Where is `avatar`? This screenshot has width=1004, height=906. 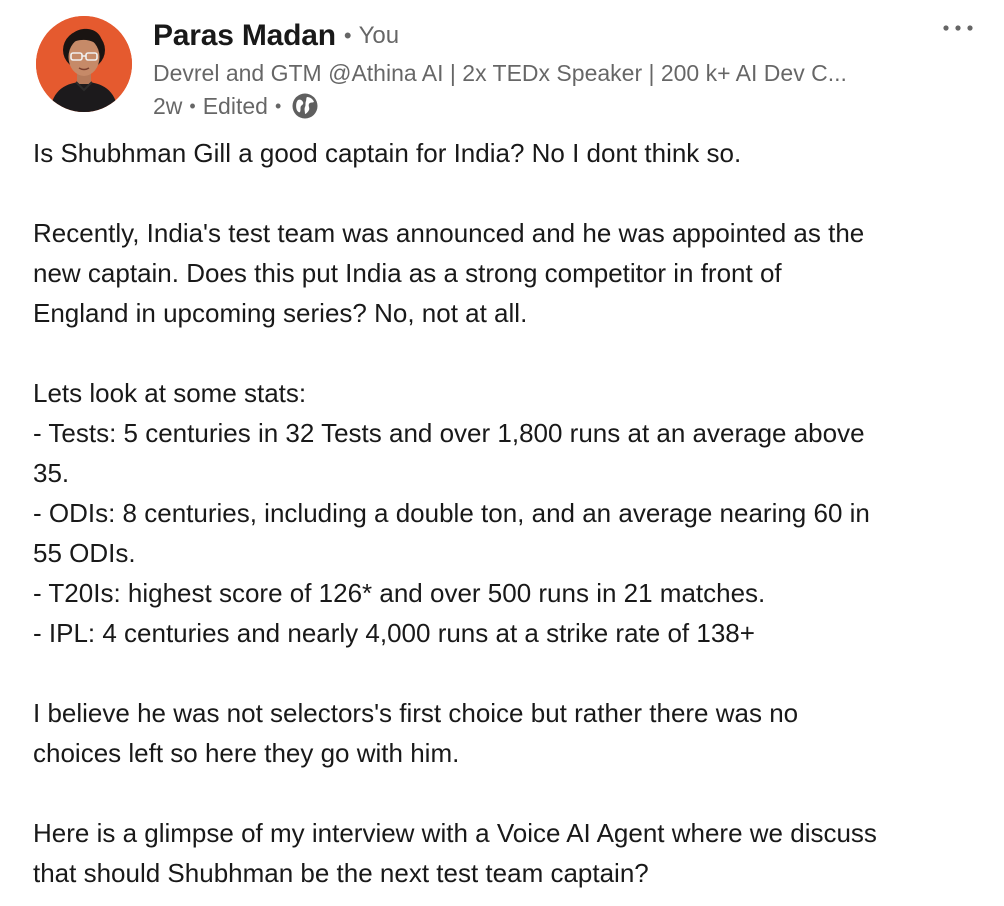
avatar is located at coordinates (84, 64).